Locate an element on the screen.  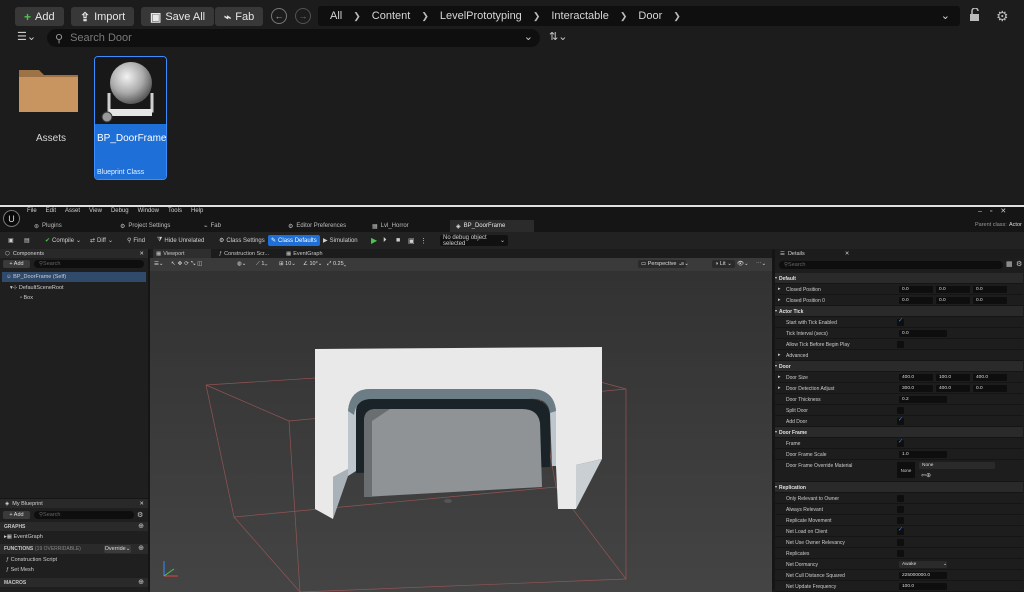
details-section: Door Frame ▾ is located at coordinates (899, 432).